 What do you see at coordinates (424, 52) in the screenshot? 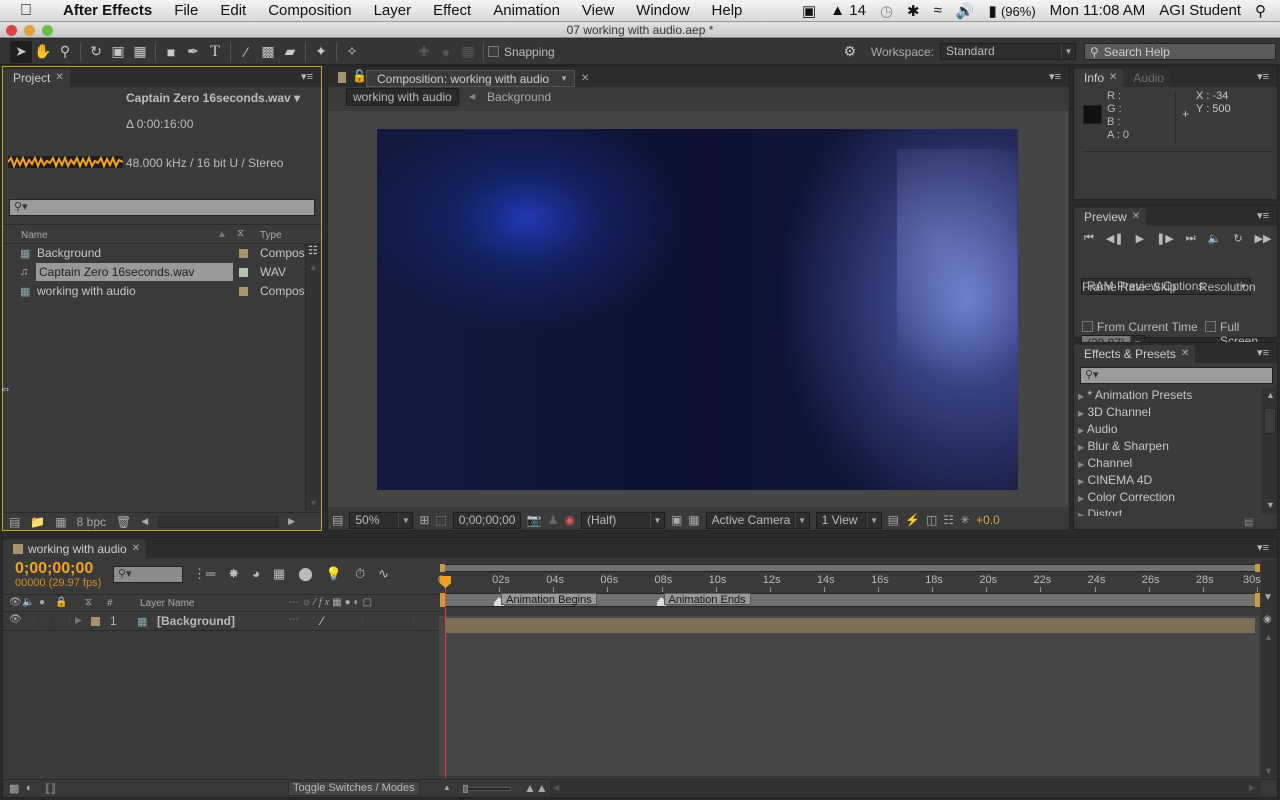
I see `axis-mode-local-icon: ✚` at bounding box center [424, 52].